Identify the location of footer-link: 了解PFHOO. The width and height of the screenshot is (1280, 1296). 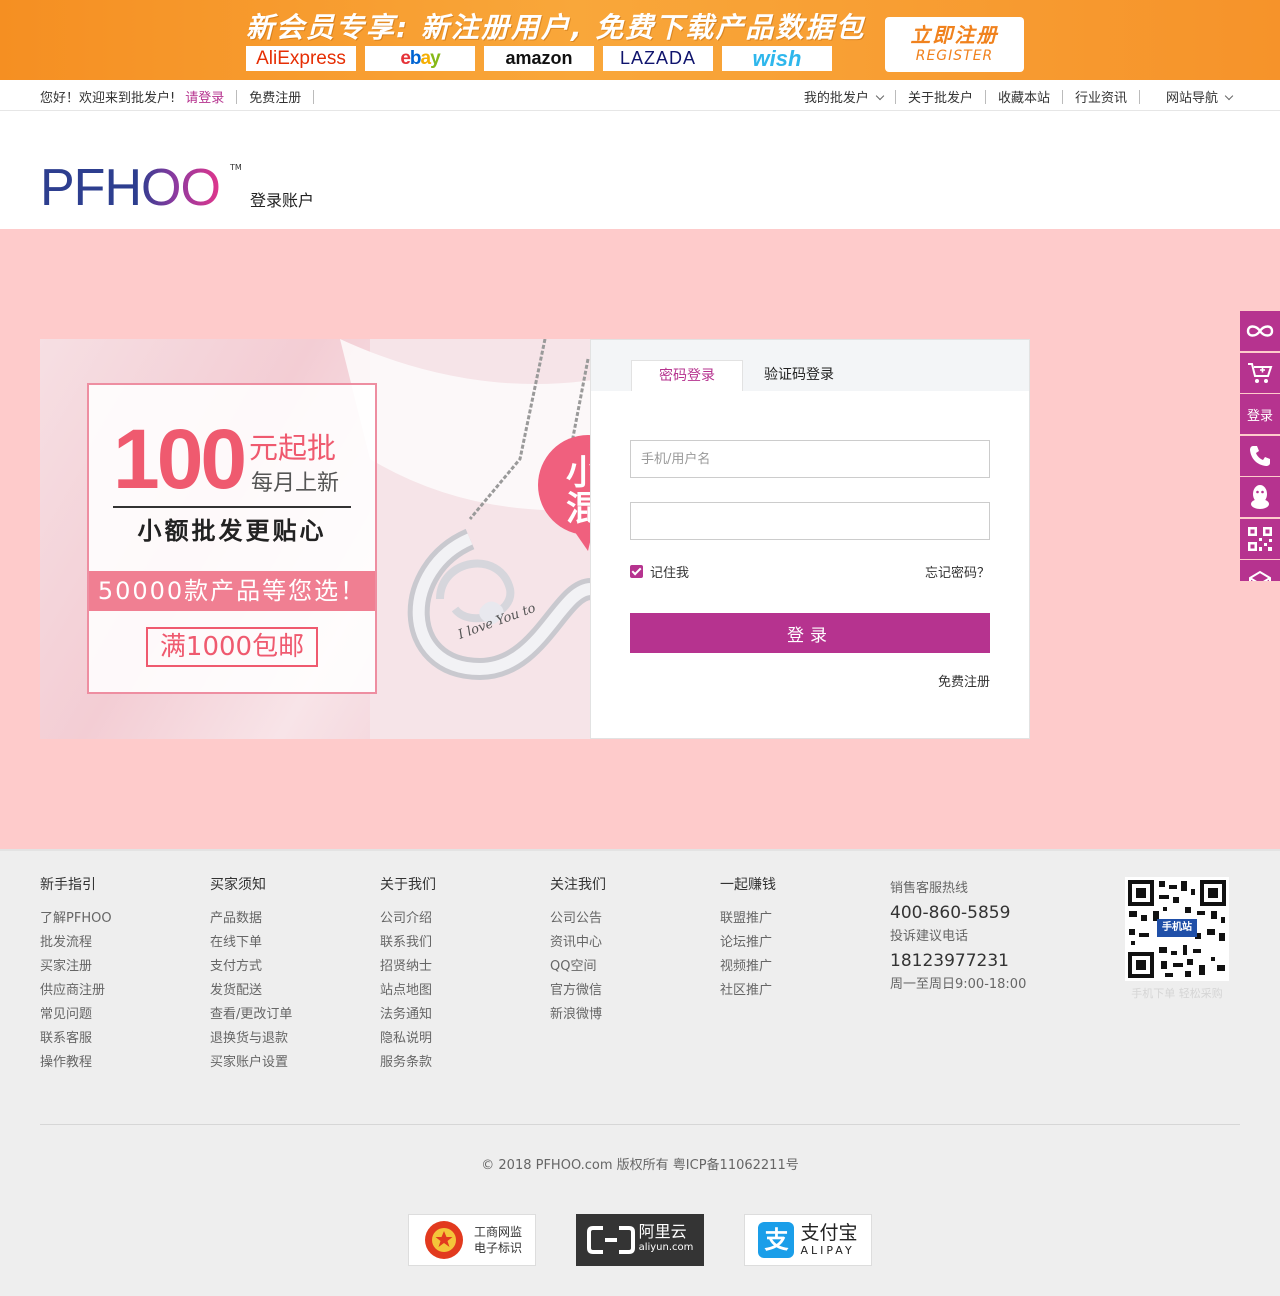
(120, 919).